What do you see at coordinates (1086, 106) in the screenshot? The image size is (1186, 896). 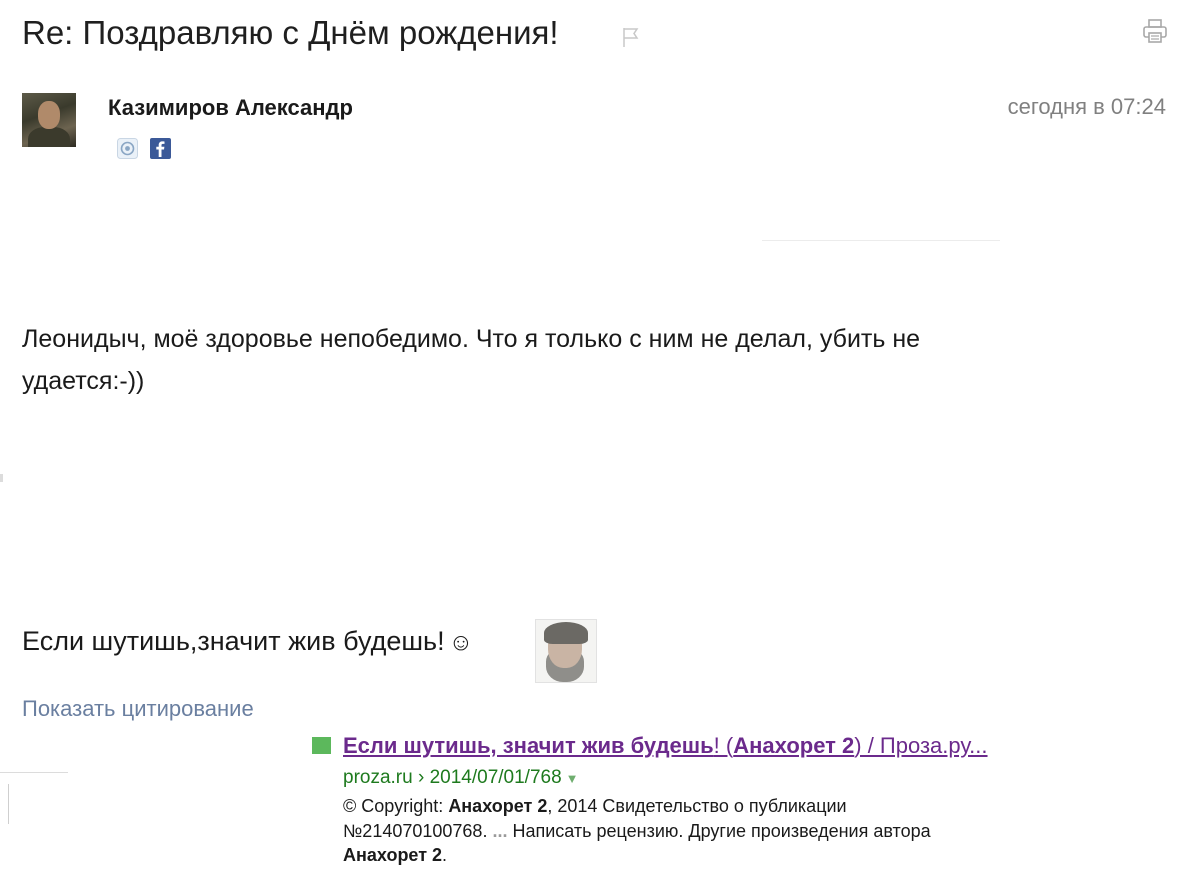 I see `message-date: сегодня в 07:24` at bounding box center [1086, 106].